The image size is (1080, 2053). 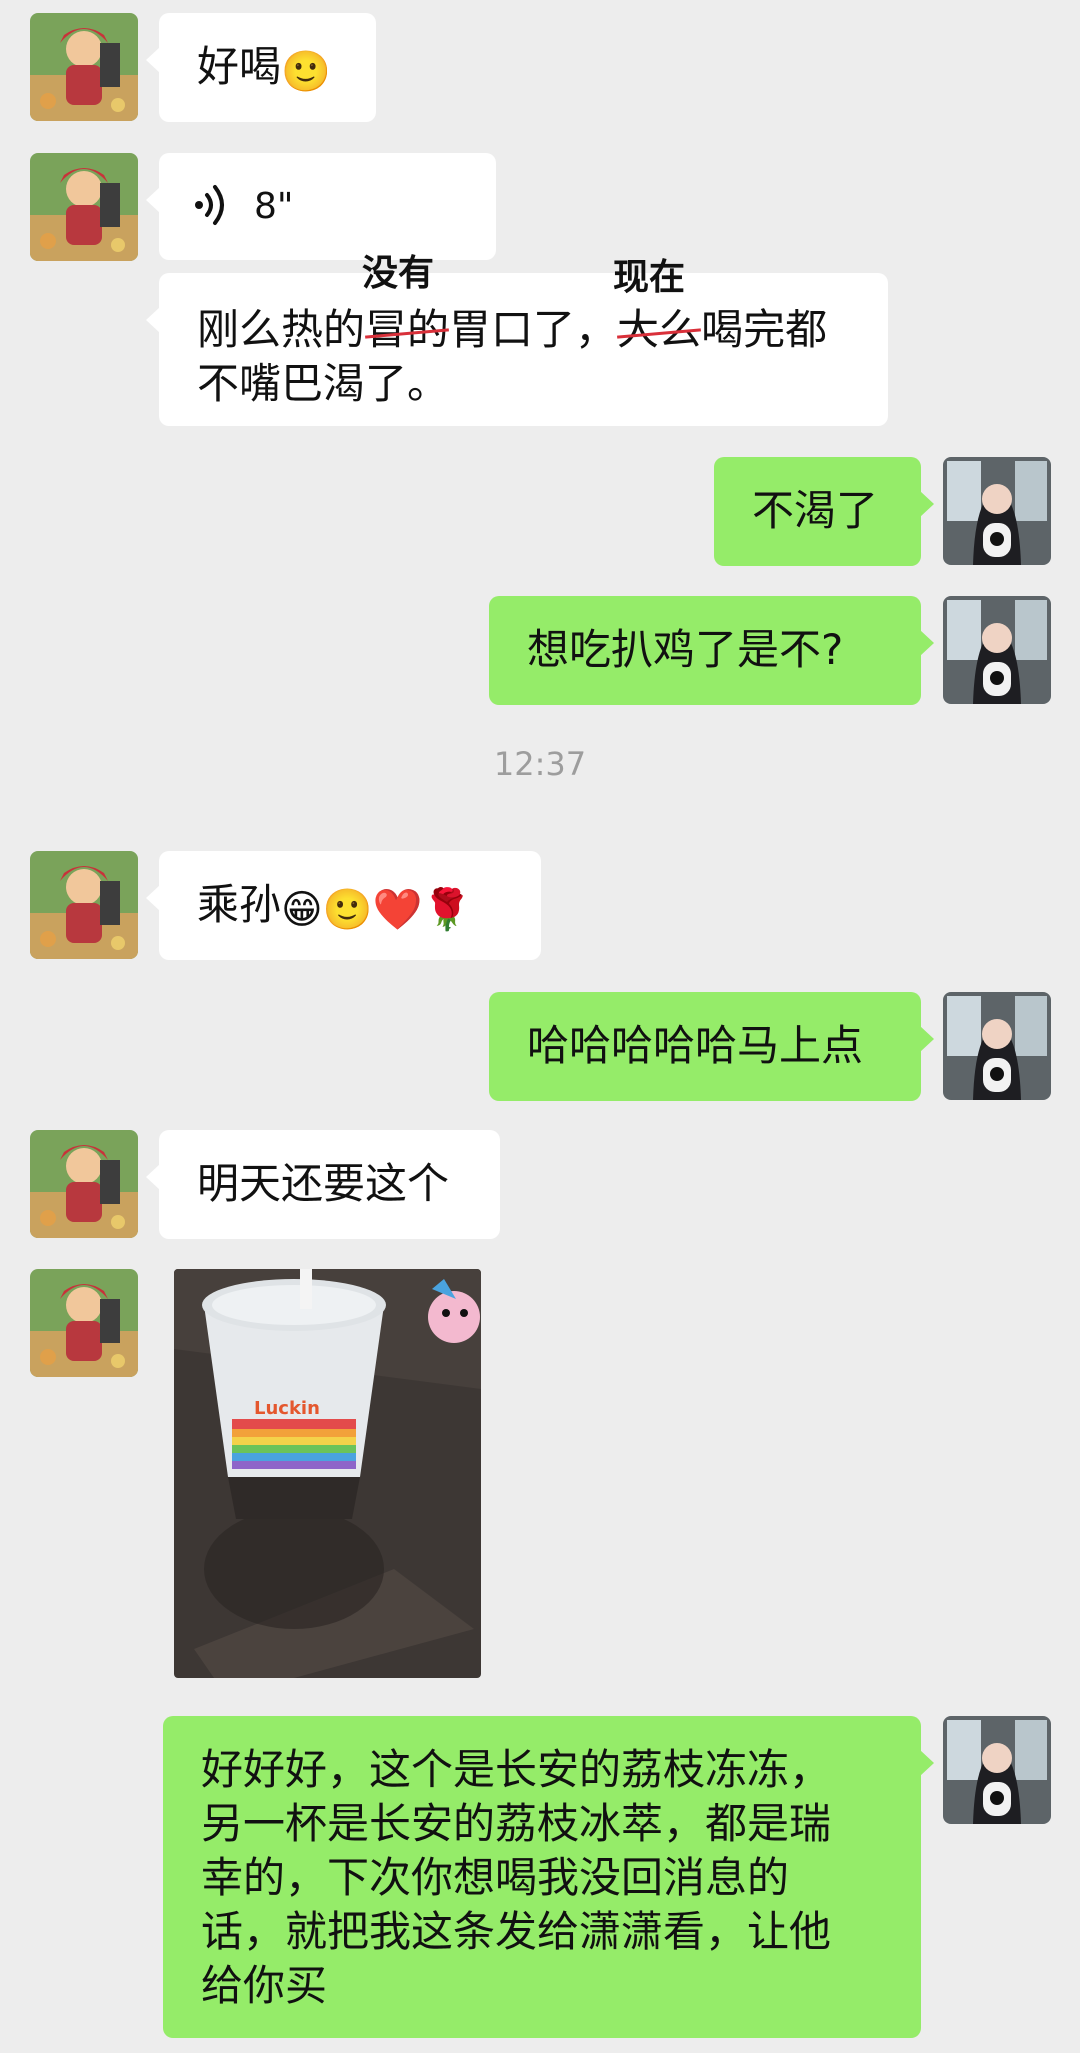 What do you see at coordinates (281, 329) in the screenshot?
I see `message-text: 刚么热的` at bounding box center [281, 329].